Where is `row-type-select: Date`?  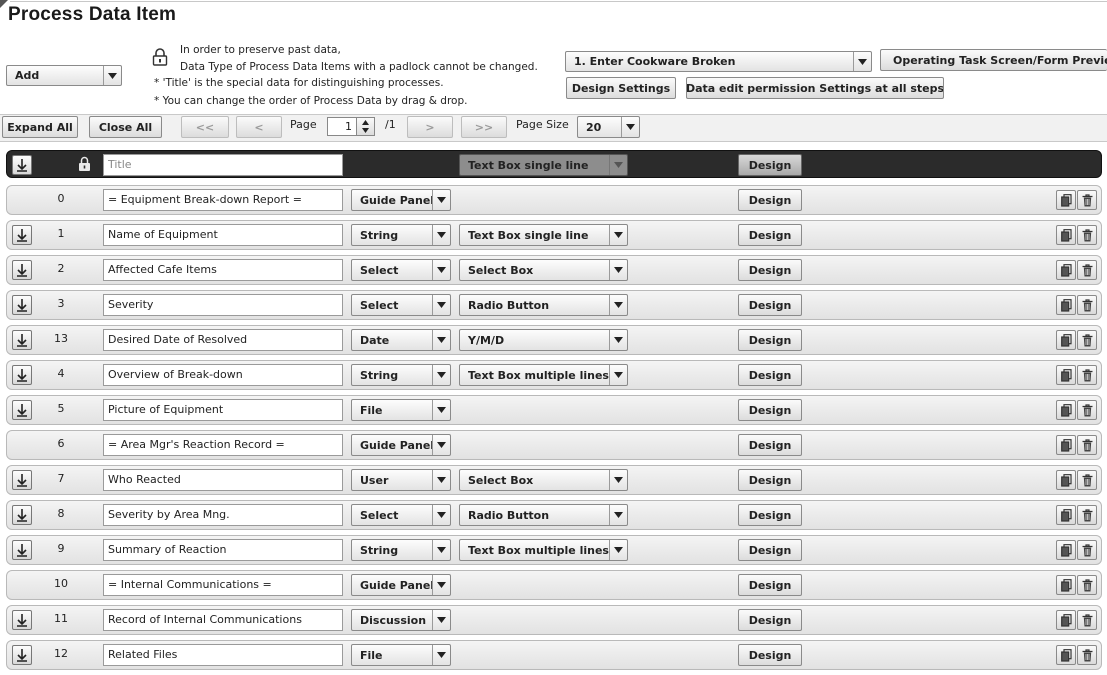
row-type-select: Date is located at coordinates (401, 340).